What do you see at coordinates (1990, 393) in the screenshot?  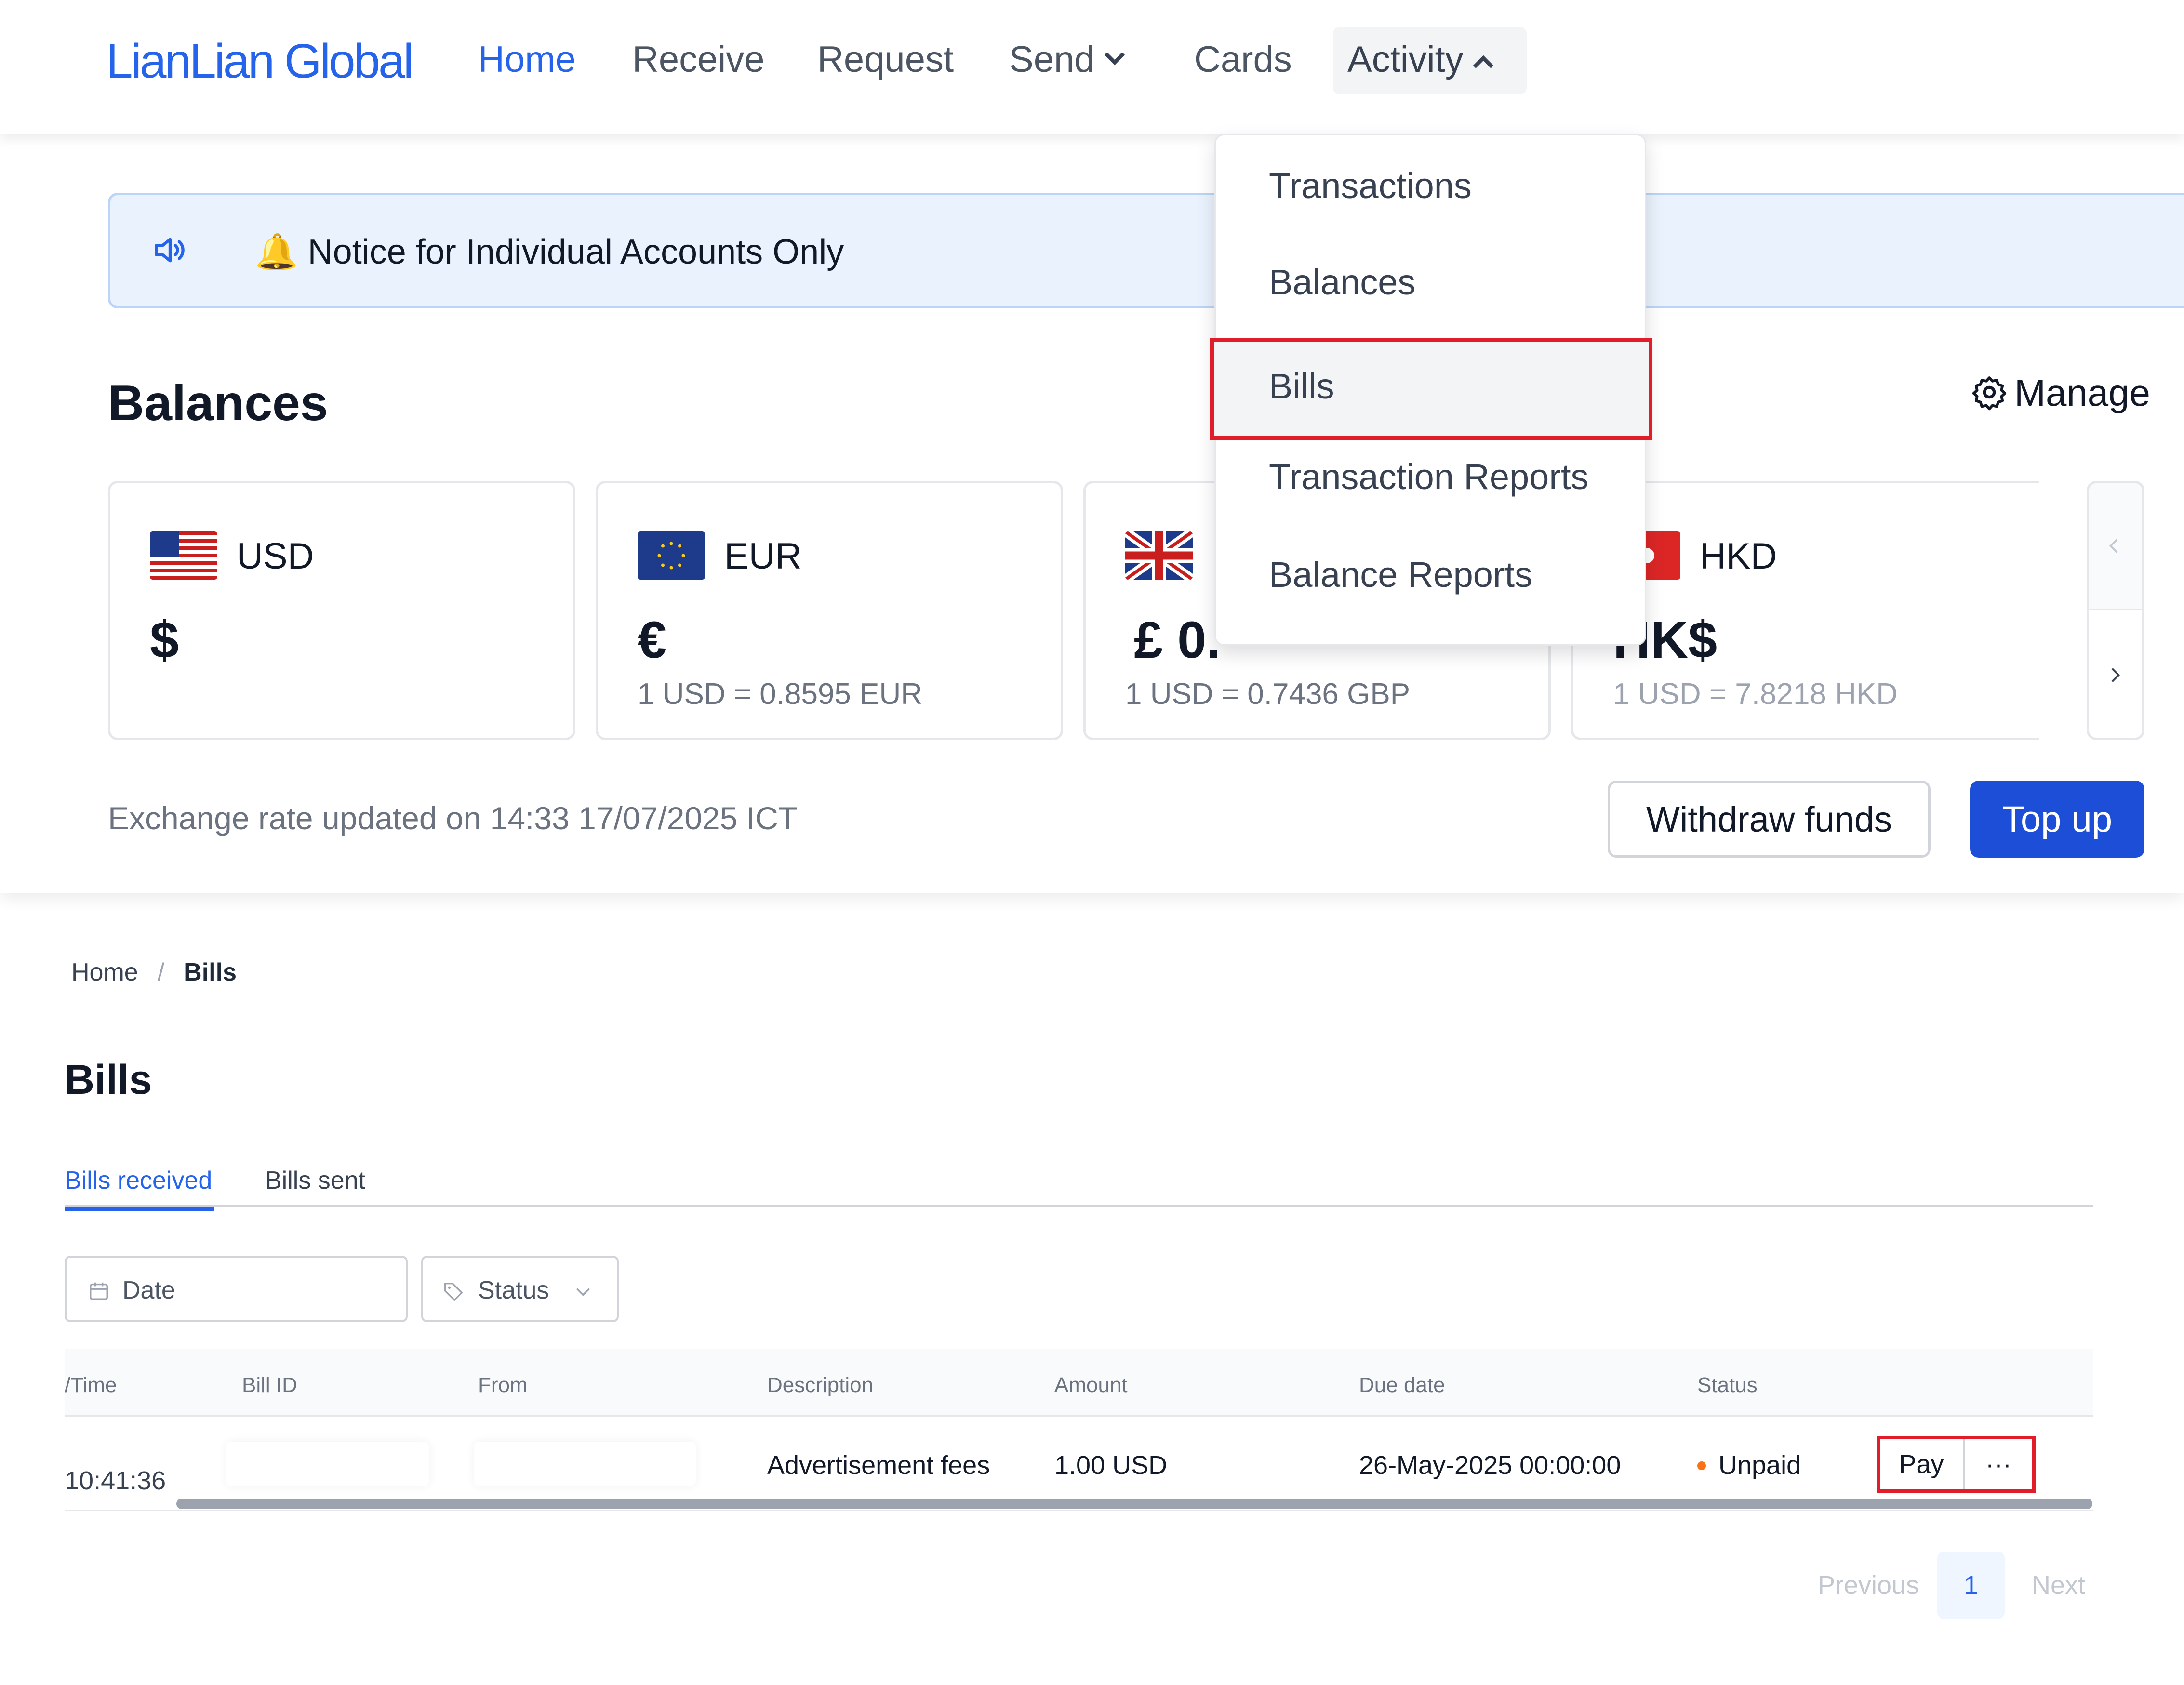 I see `gear-icon` at bounding box center [1990, 393].